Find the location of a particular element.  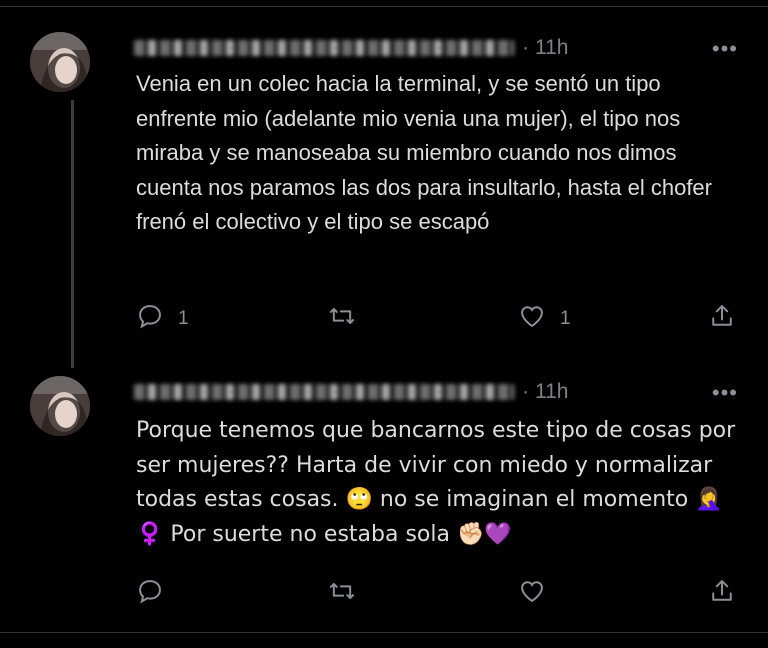

tweet-actions: 1 1 is located at coordinates (438, 318).